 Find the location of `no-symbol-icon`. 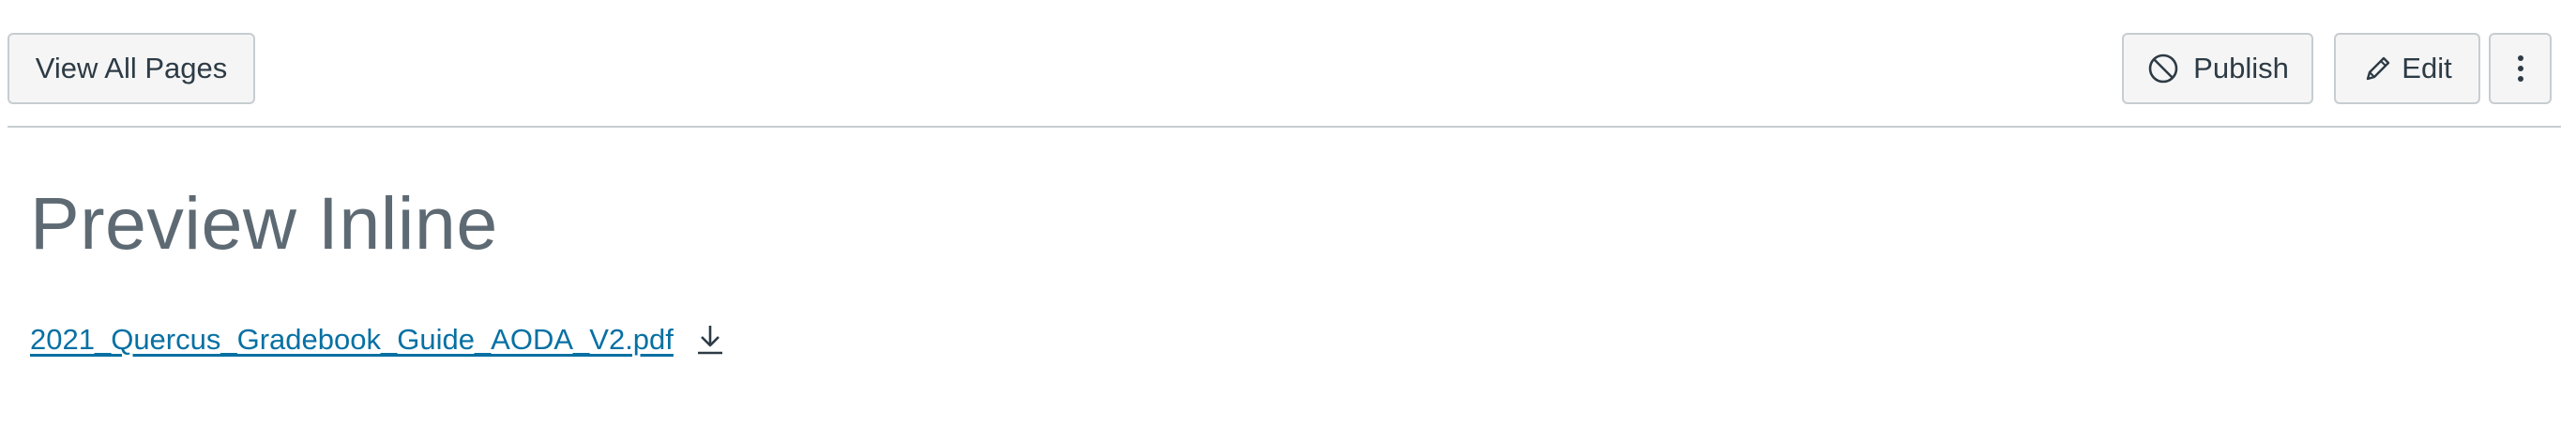

no-symbol-icon is located at coordinates (2163, 68).